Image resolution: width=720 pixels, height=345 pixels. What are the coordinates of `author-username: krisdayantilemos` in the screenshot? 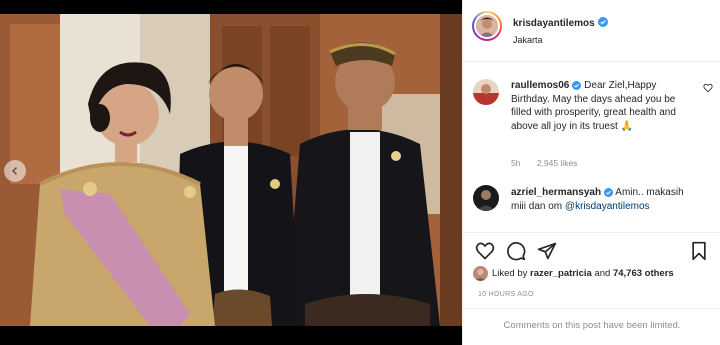 It's located at (554, 23).